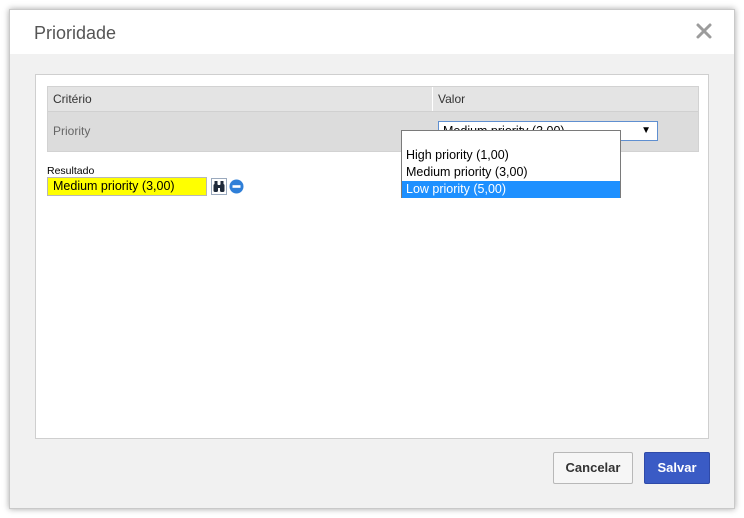 The height and width of the screenshot is (518, 744). I want to click on result-field: Medium priority (3,00), so click(127, 186).